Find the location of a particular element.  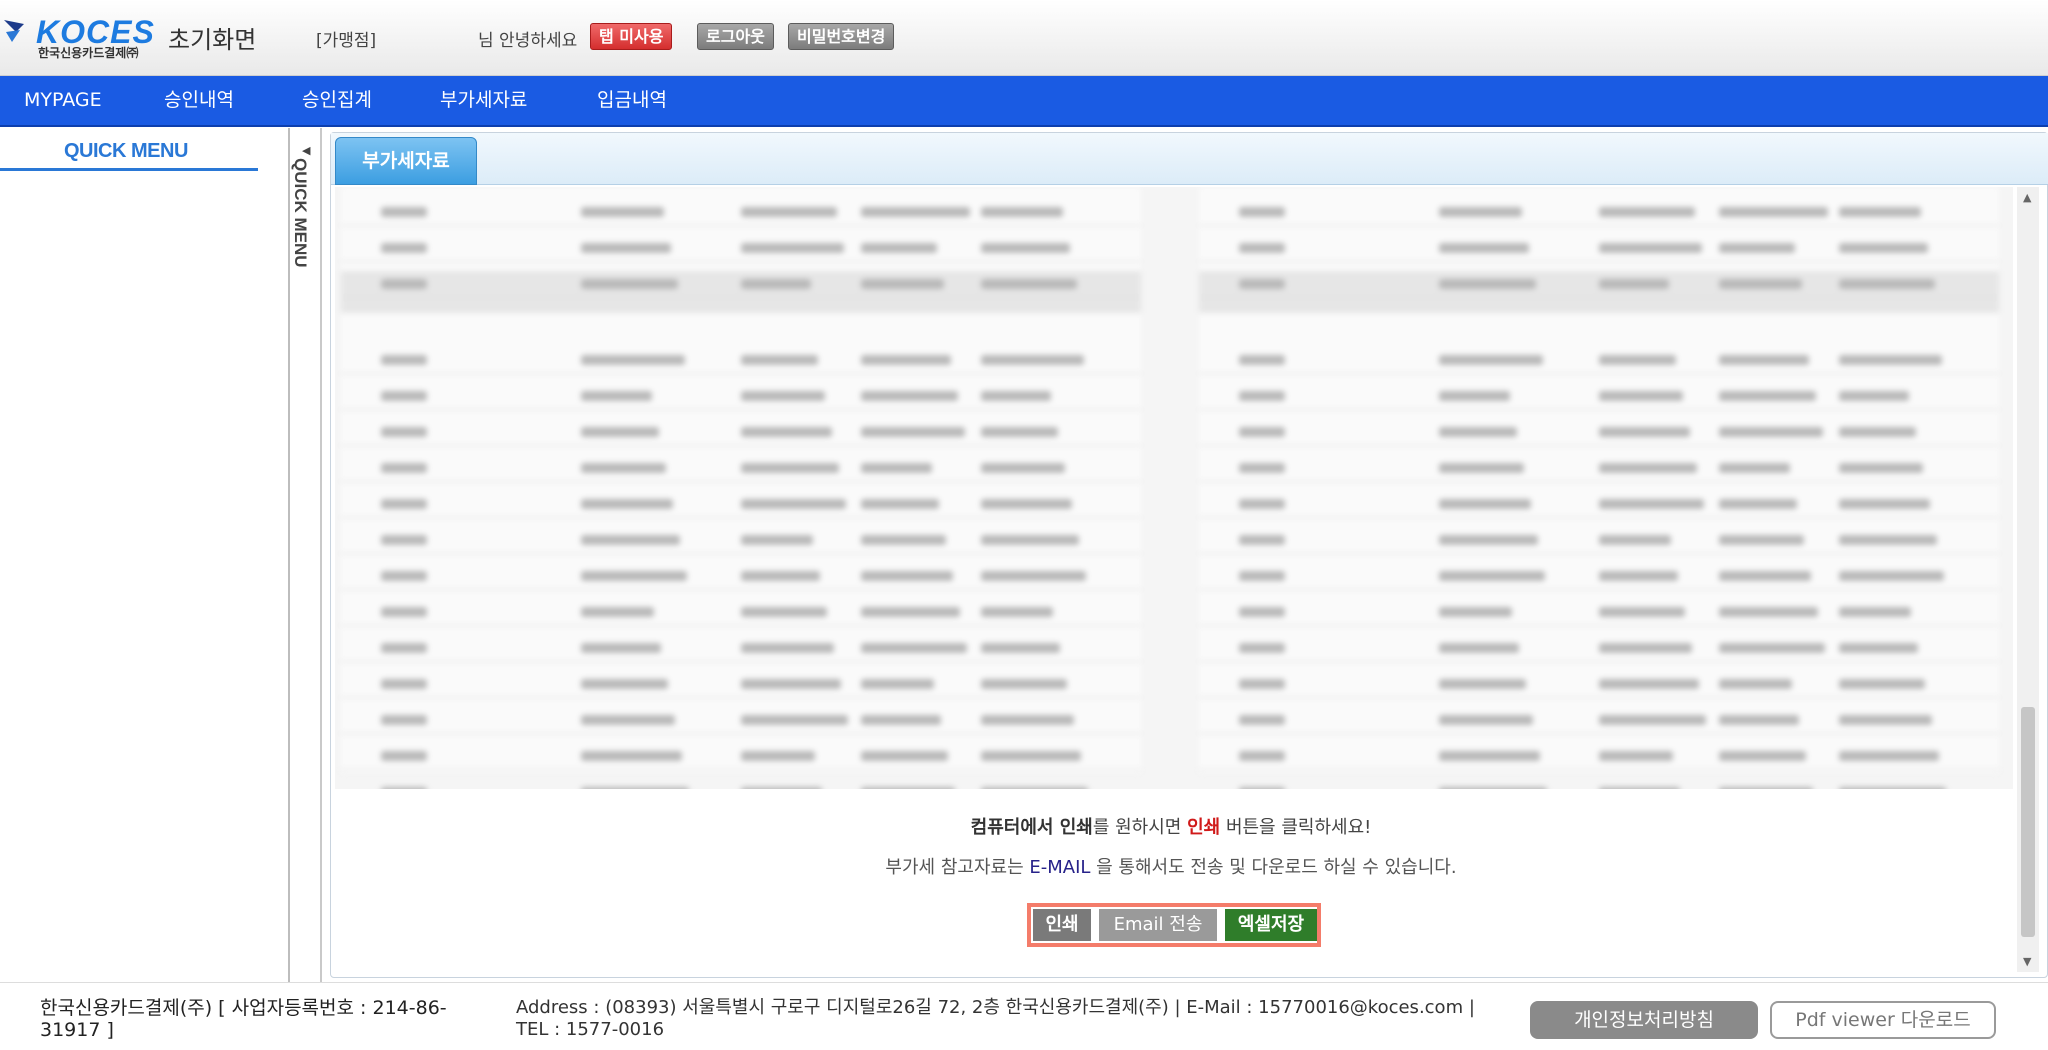

scroll-thumb is located at coordinates (2028, 822).